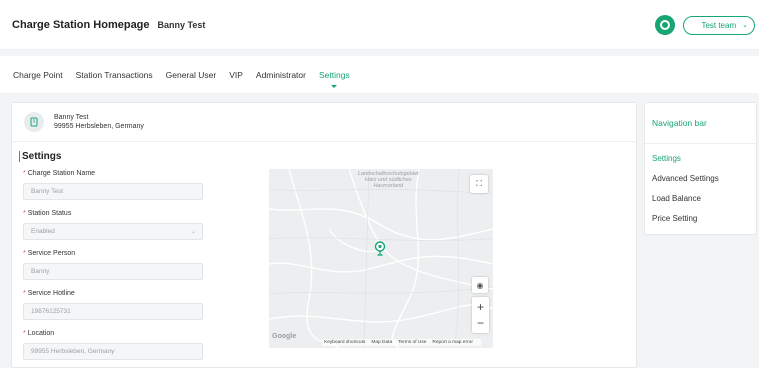  Describe the element at coordinates (334, 74) in the screenshot. I see `tab-settings-label: Settings` at that location.